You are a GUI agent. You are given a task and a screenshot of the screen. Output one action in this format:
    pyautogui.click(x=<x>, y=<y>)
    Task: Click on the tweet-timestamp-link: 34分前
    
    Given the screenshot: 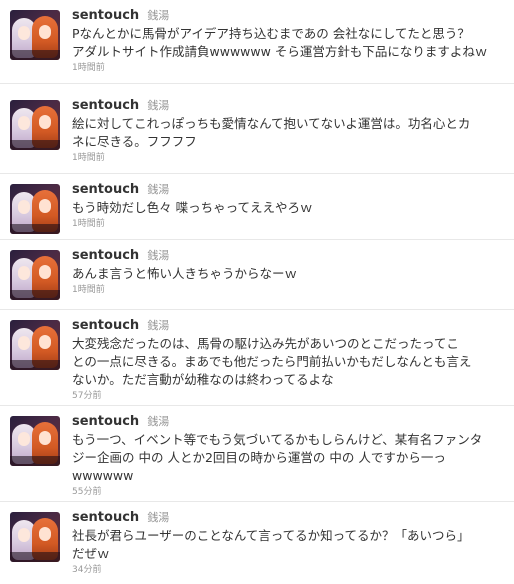 What is the action you would take?
    pyautogui.click(x=290, y=570)
    